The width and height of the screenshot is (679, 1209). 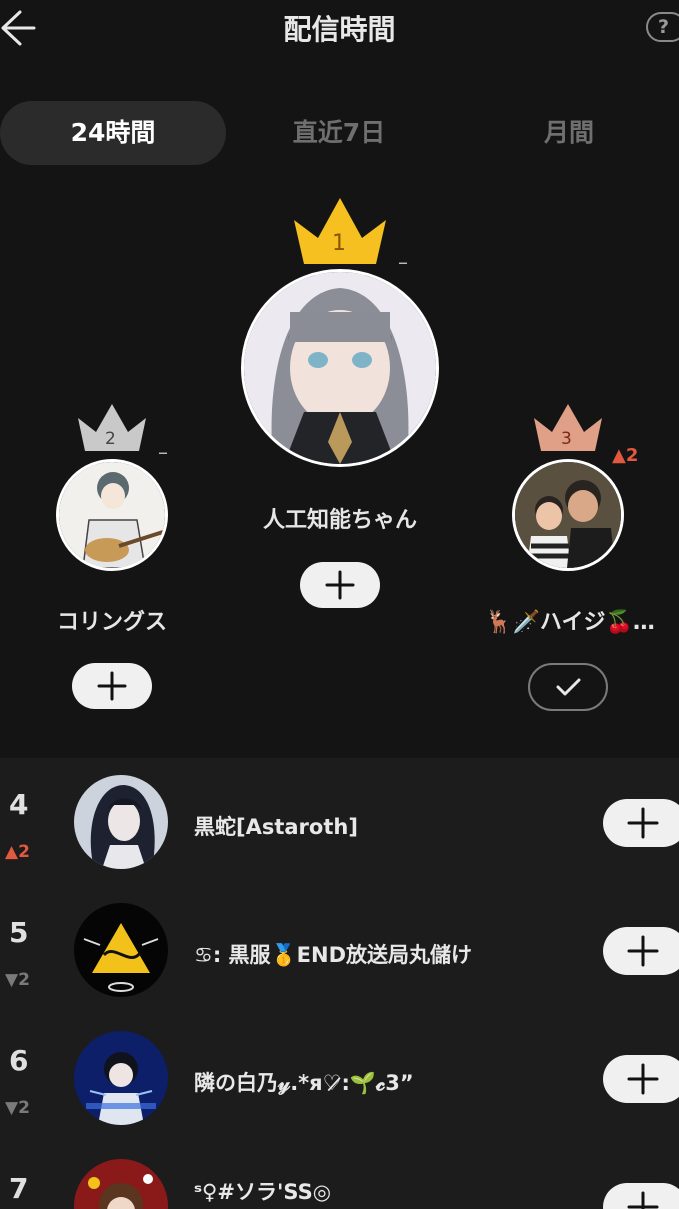 I want to click on list-item: 4 ▲2 黒蛇[Astaroth], so click(x=339, y=822).